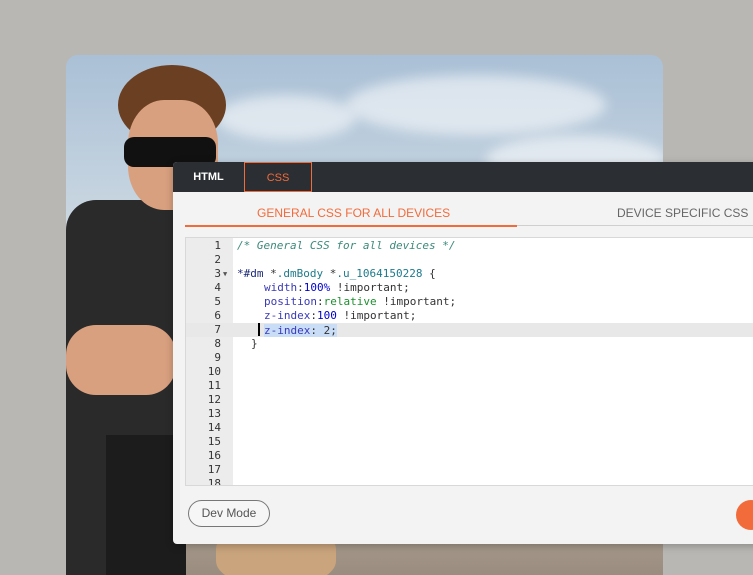 This screenshot has width=753, height=575. What do you see at coordinates (217, 245) in the screenshot?
I see `line-number: 1` at bounding box center [217, 245].